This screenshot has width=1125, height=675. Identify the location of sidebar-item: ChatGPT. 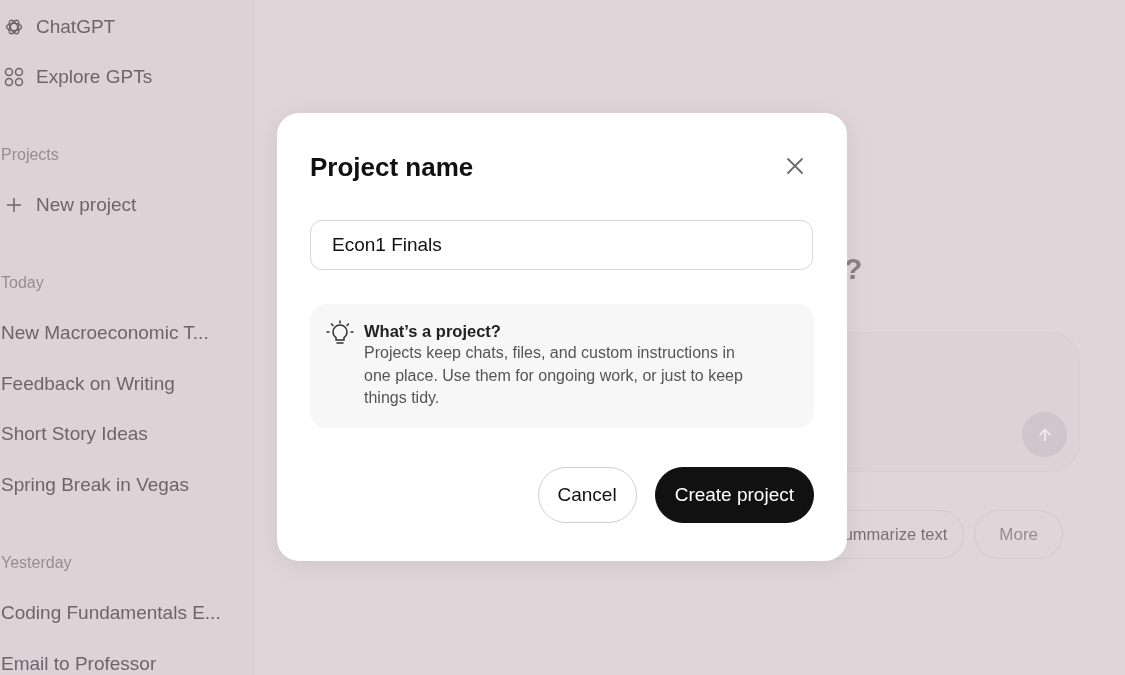
(126, 27).